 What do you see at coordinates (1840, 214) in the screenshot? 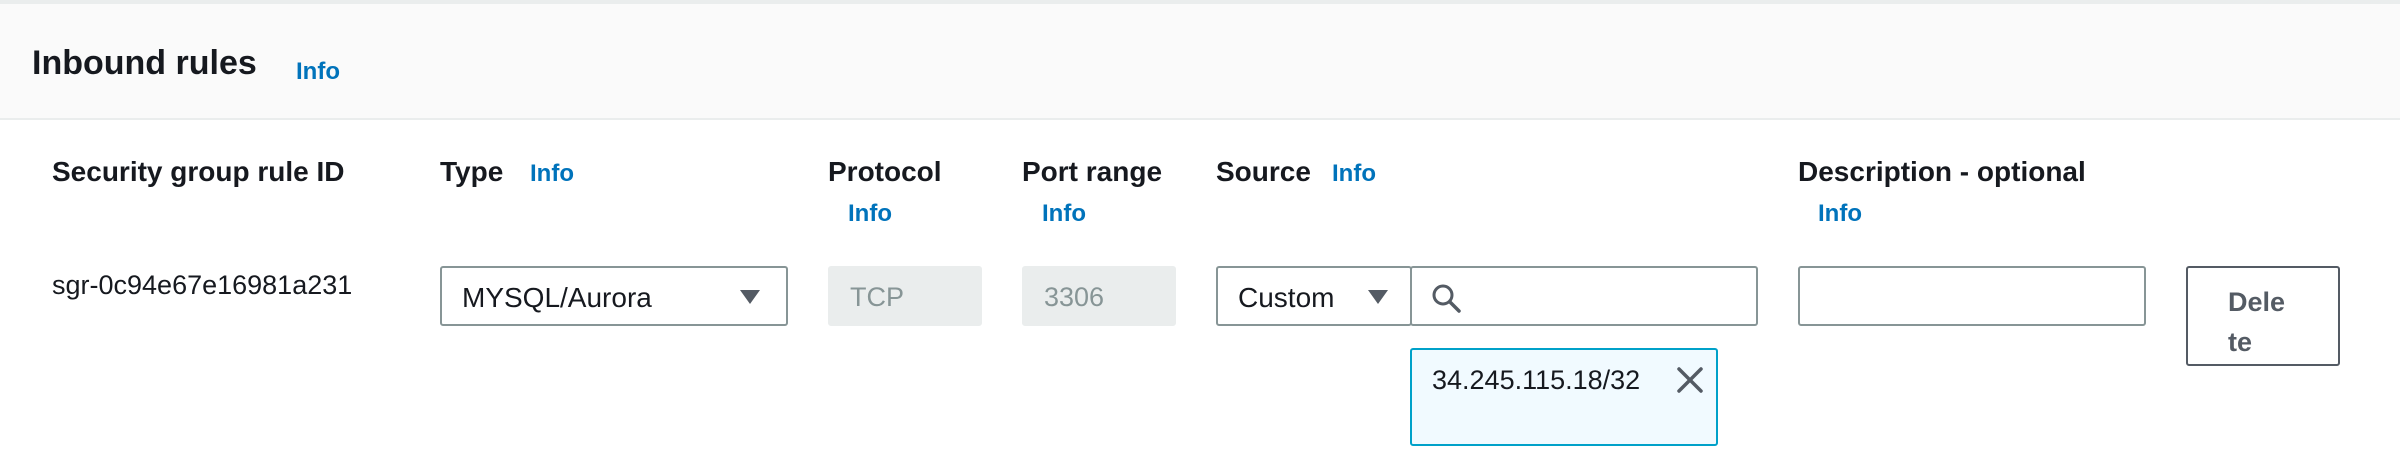
I see `description-info-link: Info` at bounding box center [1840, 214].